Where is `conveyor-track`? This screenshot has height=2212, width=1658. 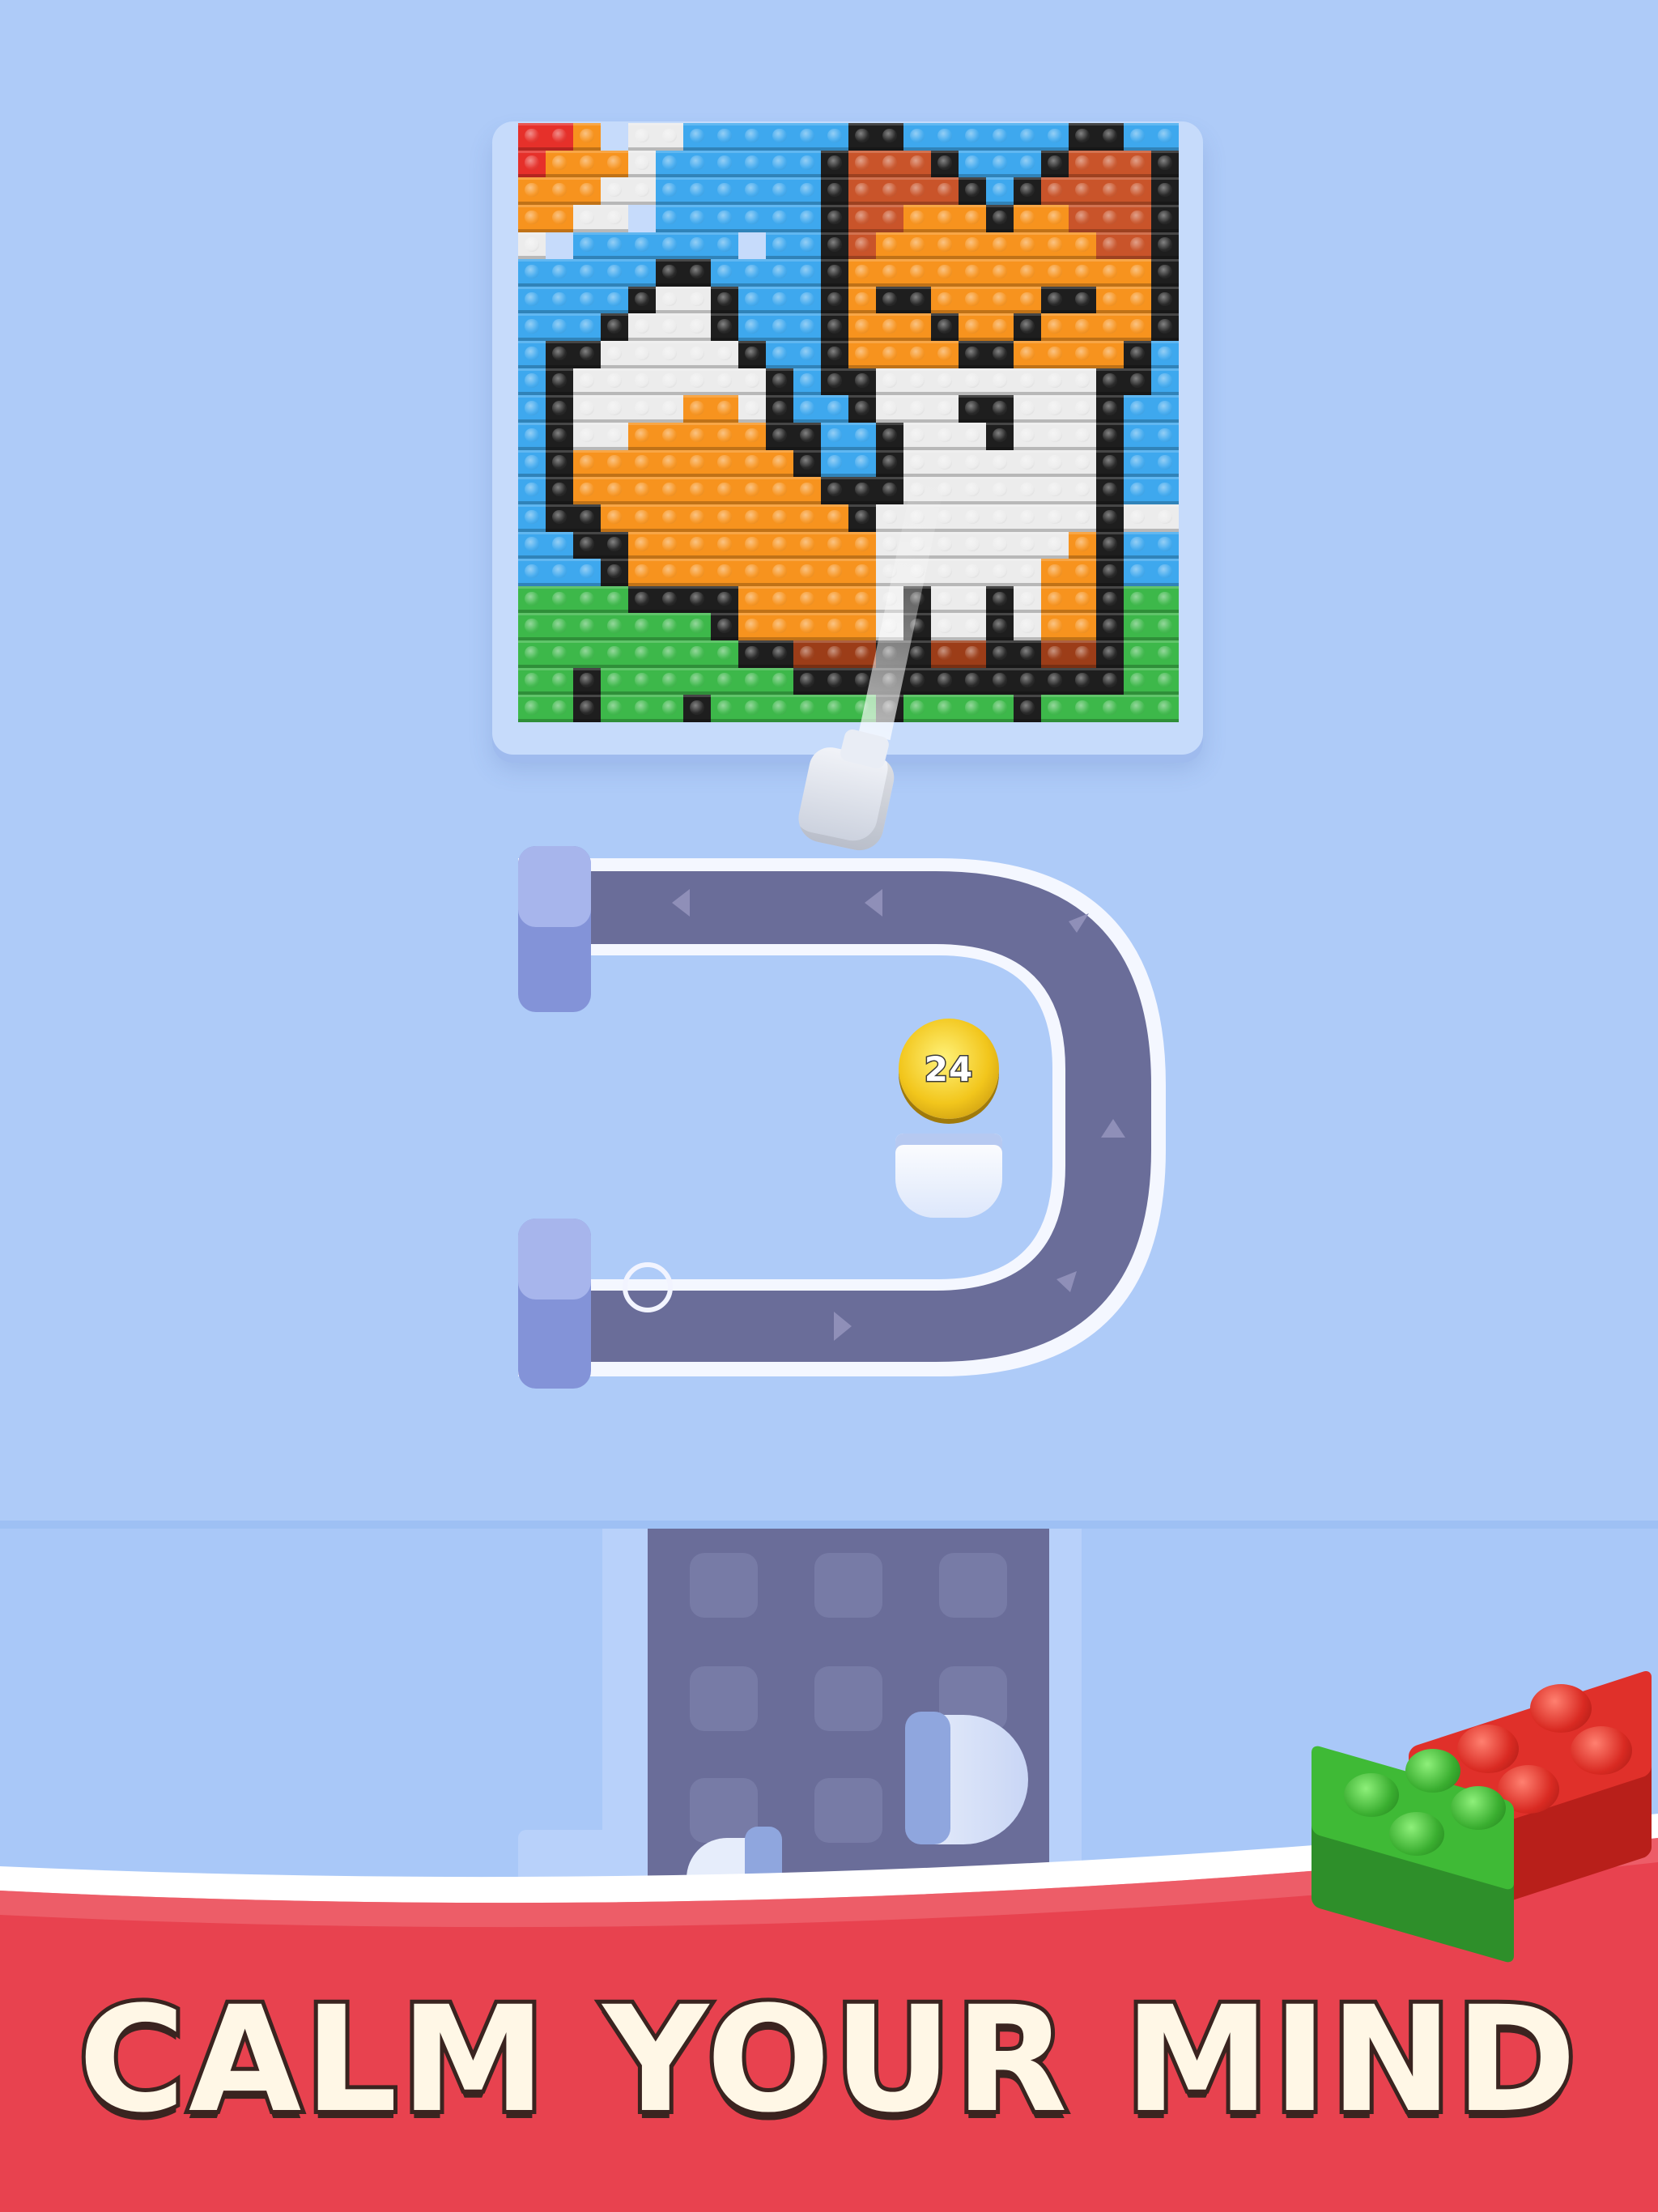 conveyor-track is located at coordinates (850, 1118).